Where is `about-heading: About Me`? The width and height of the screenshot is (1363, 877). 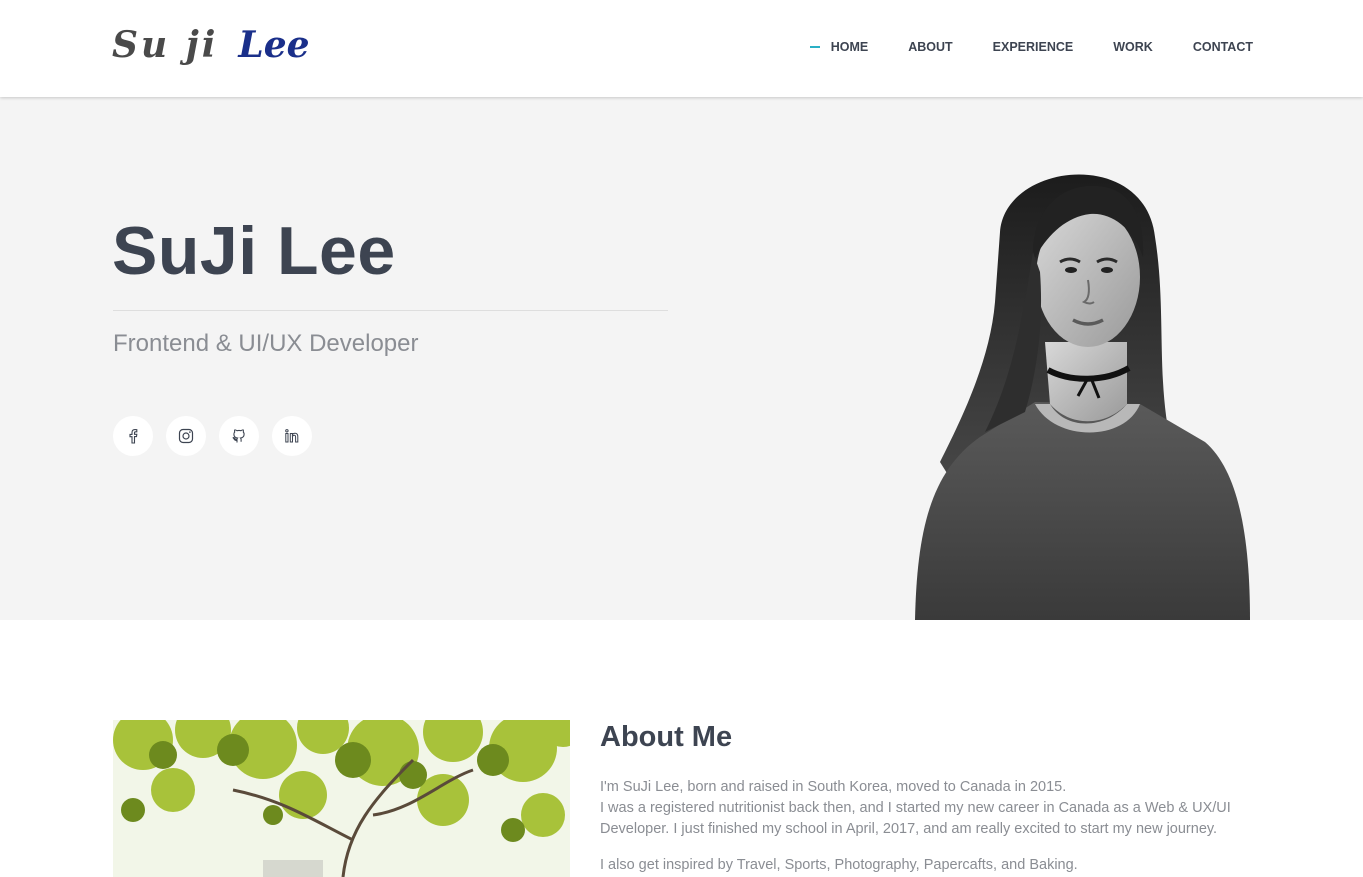 about-heading: About Me is located at coordinates (666, 737).